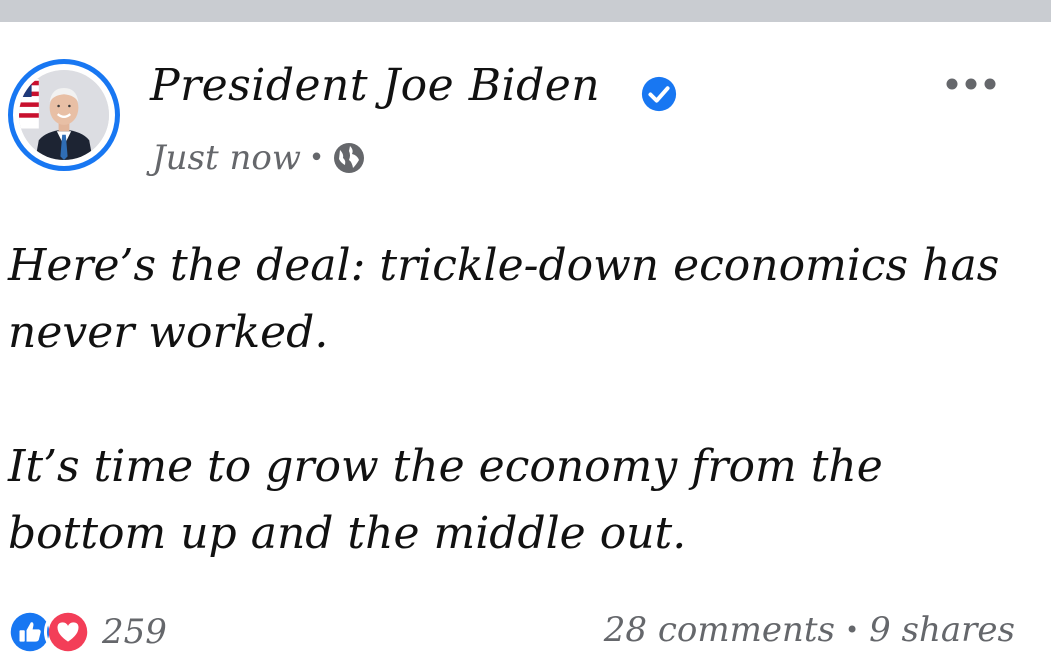 The height and width of the screenshot is (662, 1051). What do you see at coordinates (971, 84) in the screenshot?
I see `more-options-icon` at bounding box center [971, 84].